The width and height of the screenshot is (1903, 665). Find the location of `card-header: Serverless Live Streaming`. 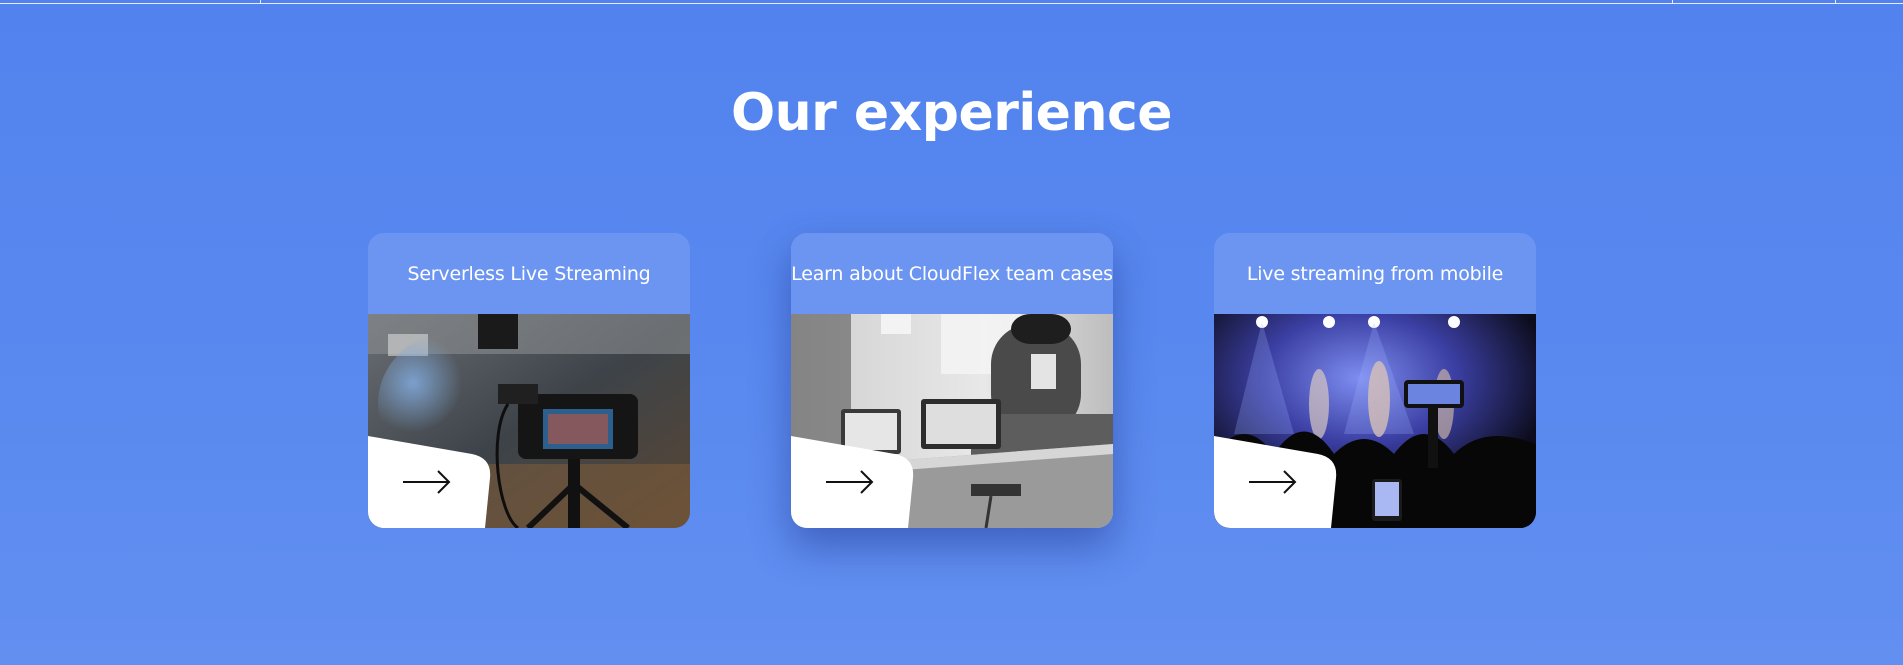

card-header: Serverless Live Streaming is located at coordinates (529, 273).